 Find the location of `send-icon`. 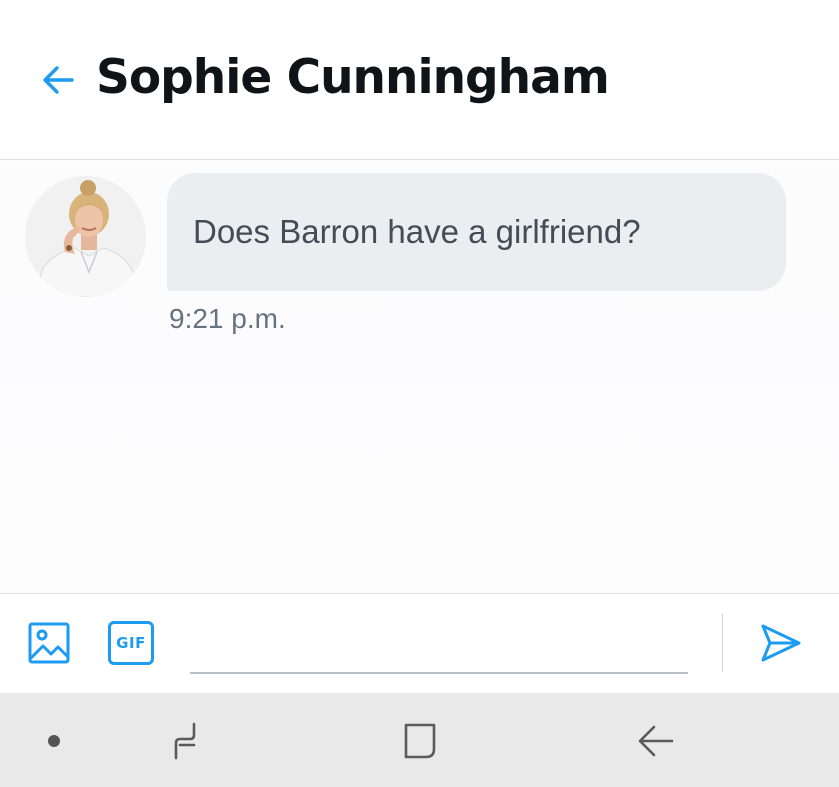

send-icon is located at coordinates (781, 643).